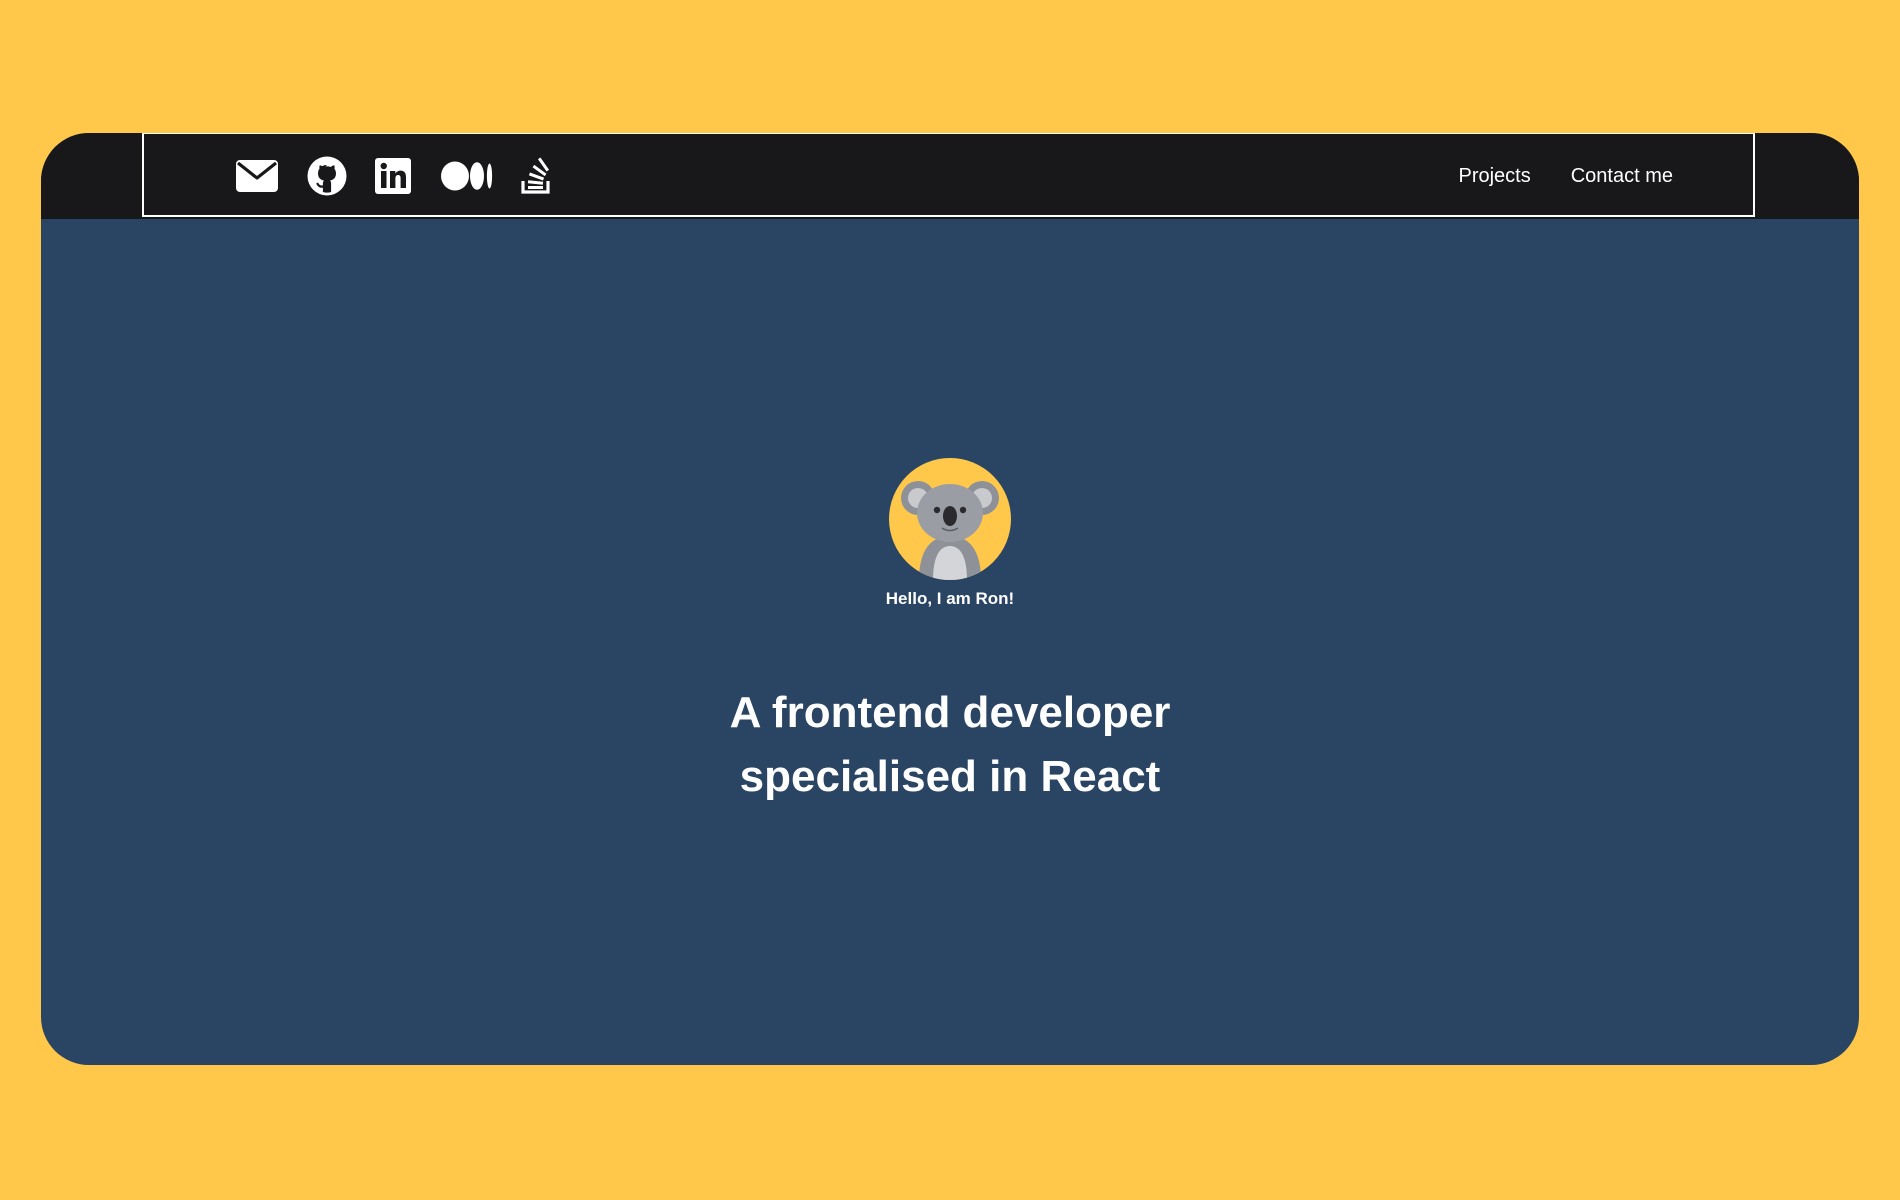 Image resolution: width=1900 pixels, height=1200 pixels. I want to click on github-icon, so click(327, 176).